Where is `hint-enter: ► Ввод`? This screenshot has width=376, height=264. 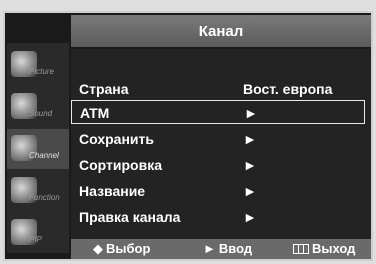
hint-enter: ► Ввод is located at coordinates (227, 248).